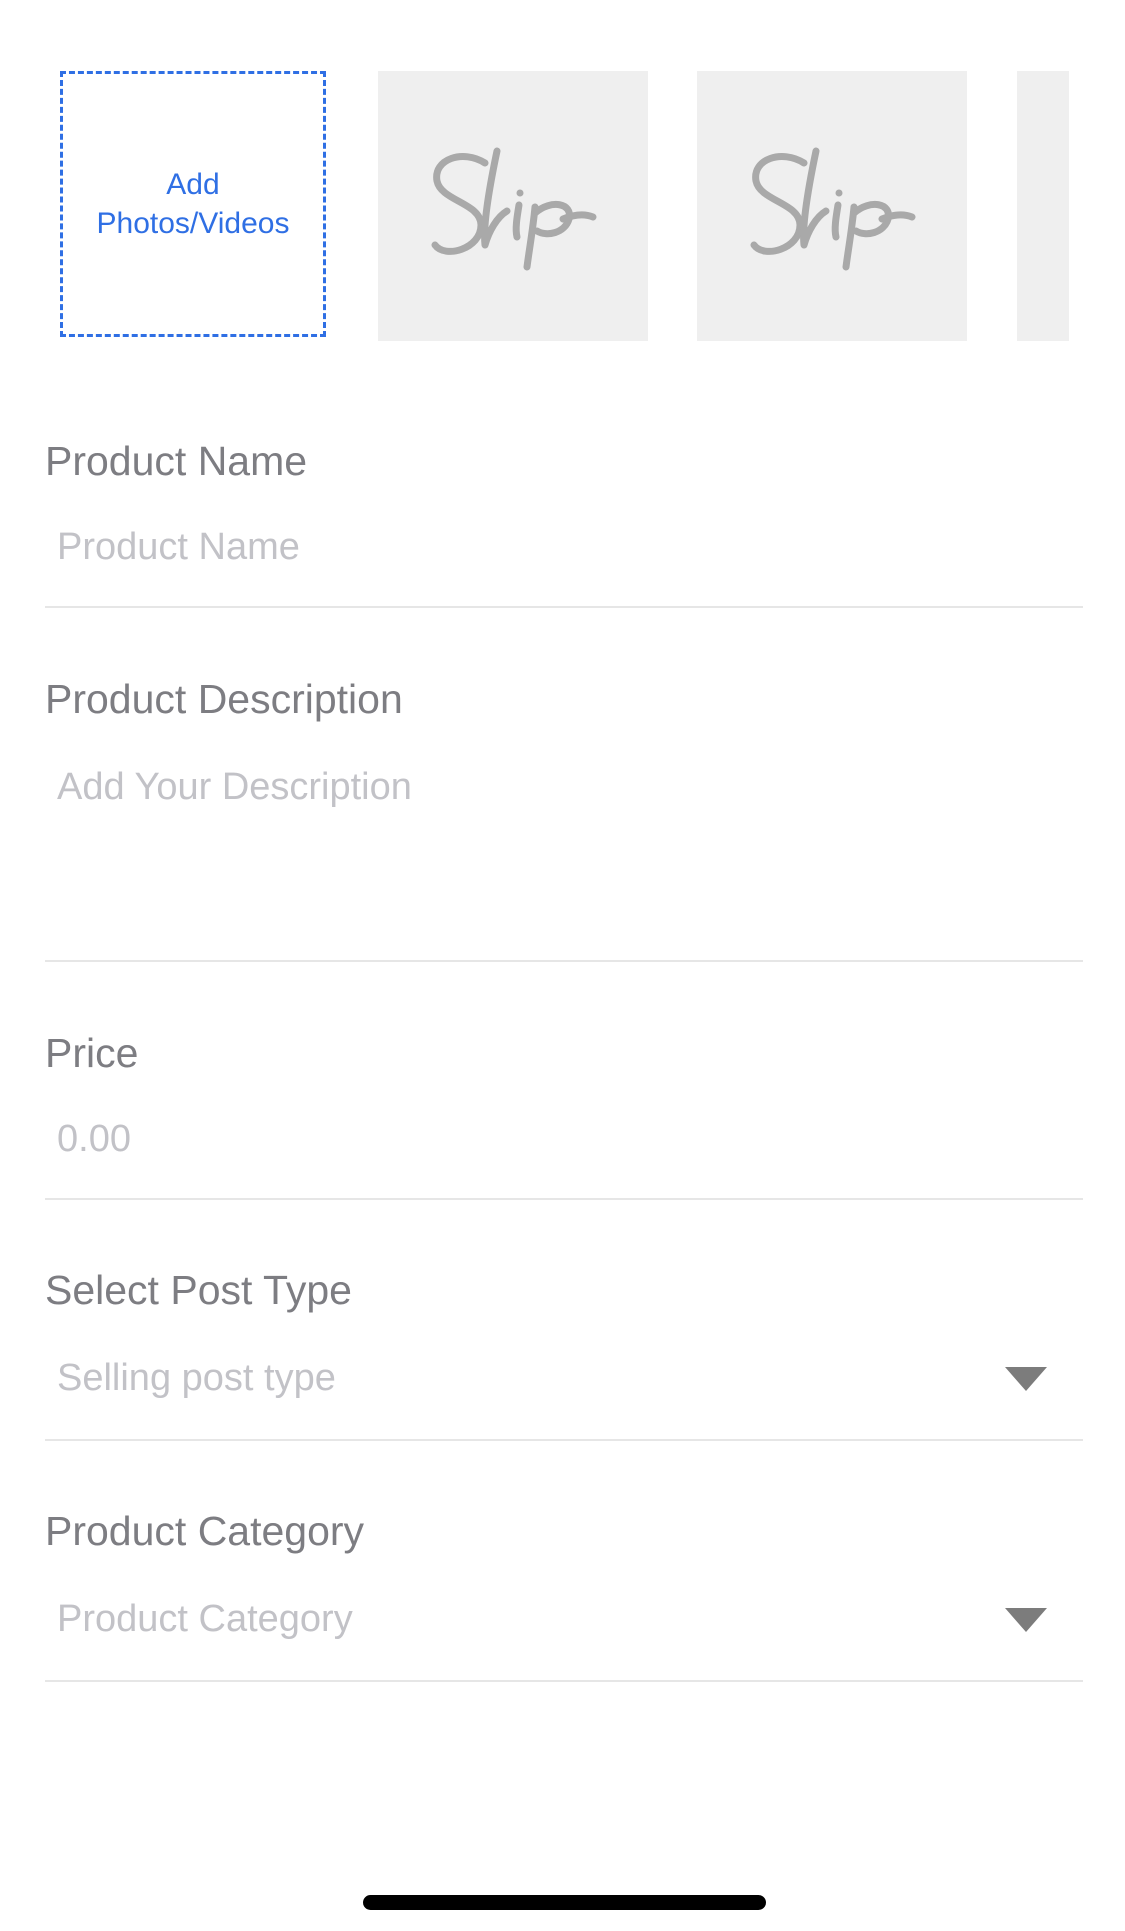 This screenshot has width=1125, height=1931. Describe the element at coordinates (564, 1902) in the screenshot. I see `home-indicator` at that location.